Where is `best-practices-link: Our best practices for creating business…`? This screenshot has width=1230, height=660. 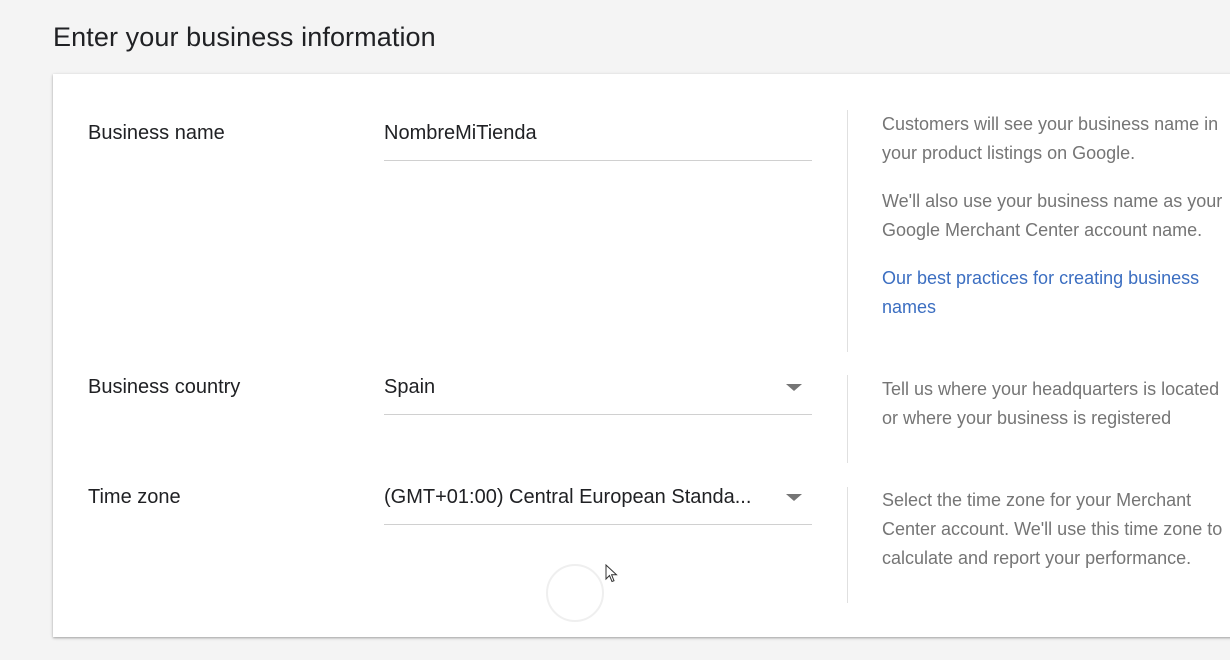
best-practices-link: Our best practices for creating business… is located at coordinates (1040, 292).